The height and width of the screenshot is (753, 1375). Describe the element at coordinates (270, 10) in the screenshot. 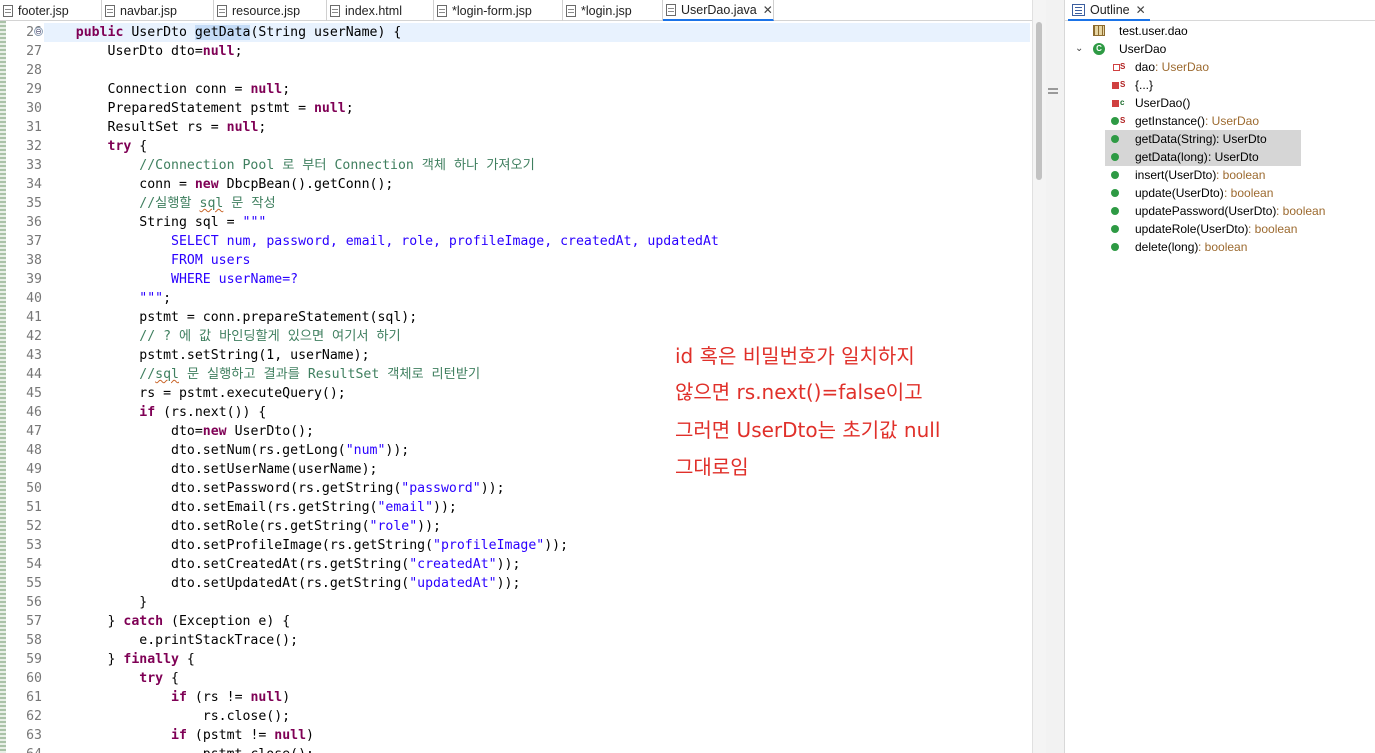

I see `editor-tab: resource.jsp` at that location.